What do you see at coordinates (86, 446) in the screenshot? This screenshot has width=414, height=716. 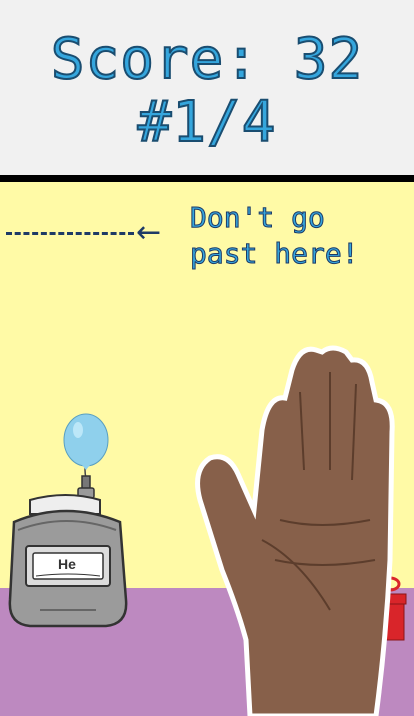 I see `balloon` at bounding box center [86, 446].